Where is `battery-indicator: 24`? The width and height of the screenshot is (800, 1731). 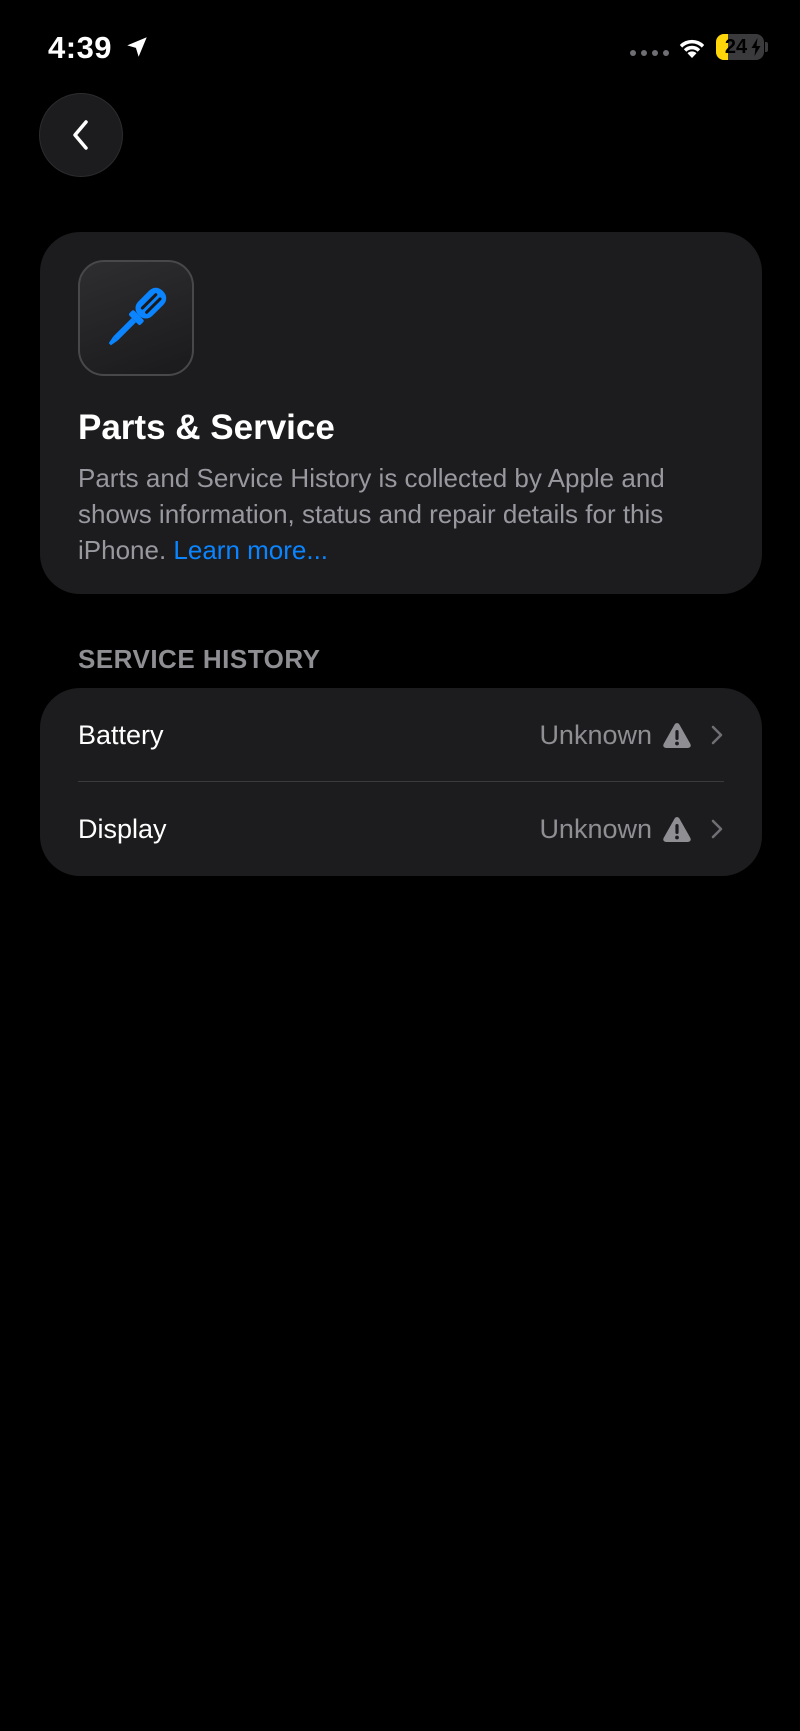
battery-indicator: 24 is located at coordinates (740, 47).